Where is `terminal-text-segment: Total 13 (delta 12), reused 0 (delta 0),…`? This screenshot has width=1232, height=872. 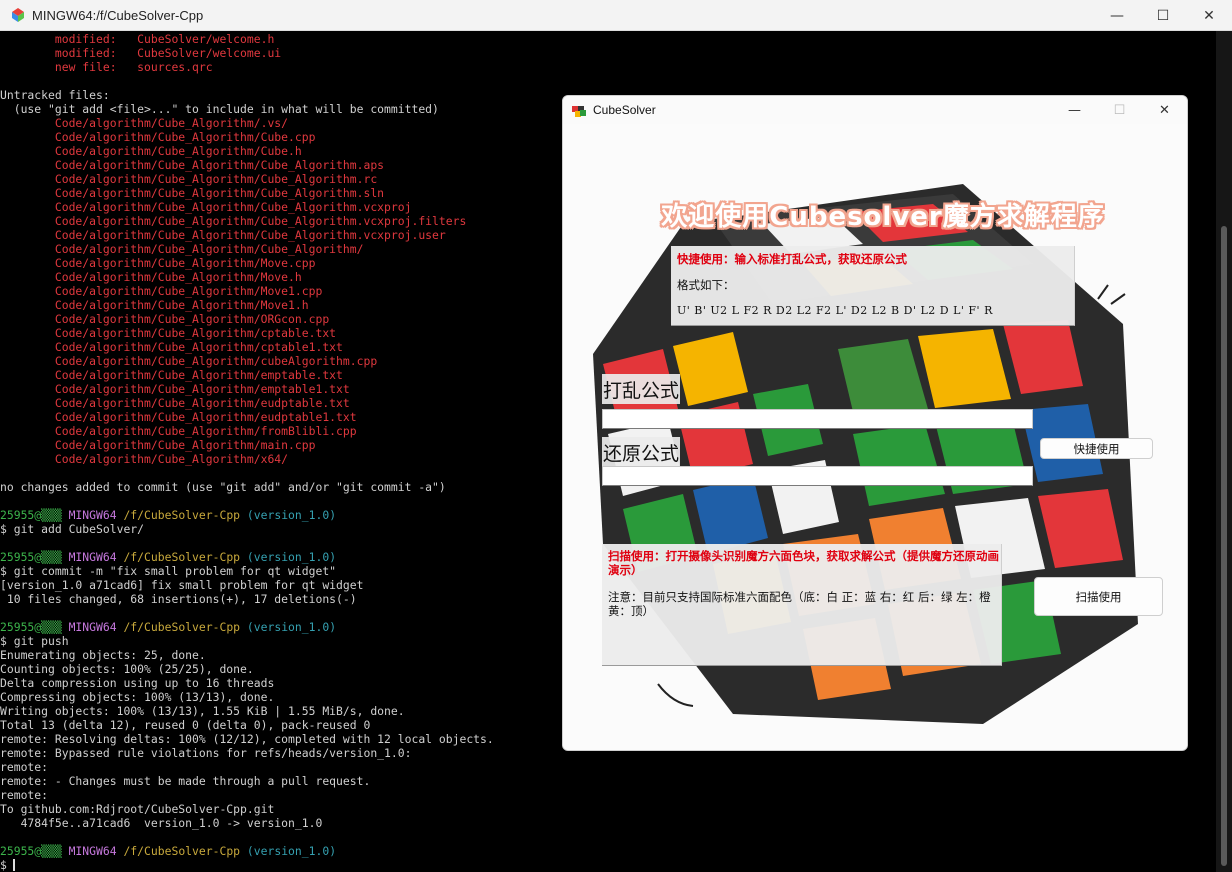
terminal-text-segment: Total 13 (delta 12), reused 0 (delta 0),… is located at coordinates (185, 725).